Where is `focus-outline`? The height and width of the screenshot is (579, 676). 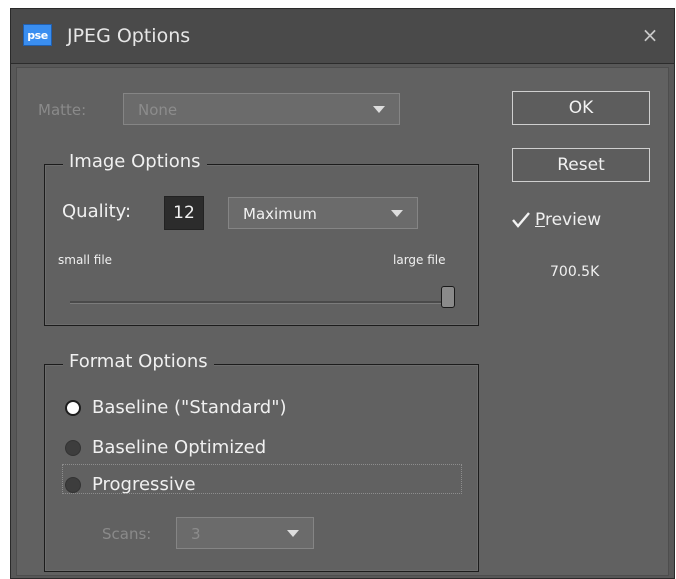 focus-outline is located at coordinates (262, 479).